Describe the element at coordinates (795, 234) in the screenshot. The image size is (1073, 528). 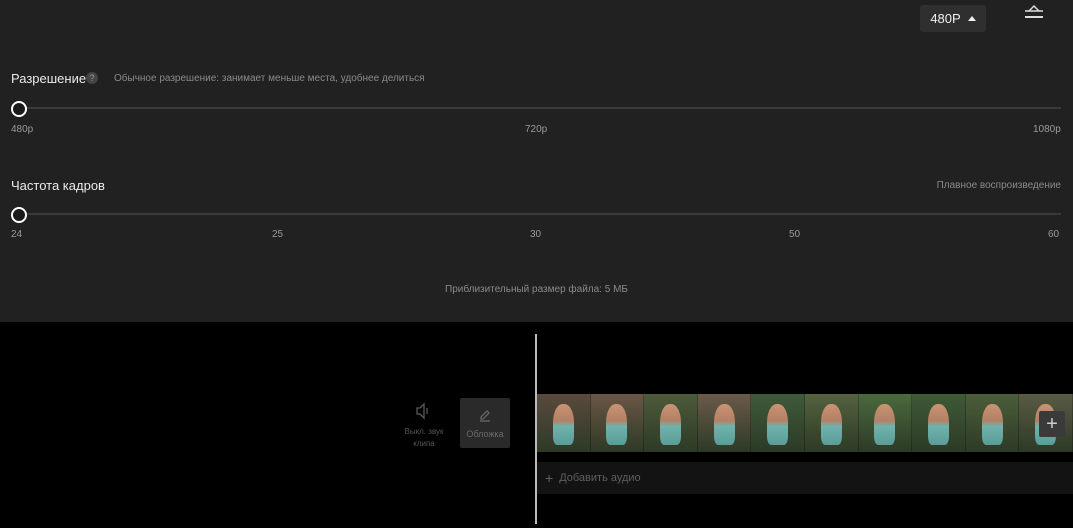
I see `framerate-tick: 50` at that location.